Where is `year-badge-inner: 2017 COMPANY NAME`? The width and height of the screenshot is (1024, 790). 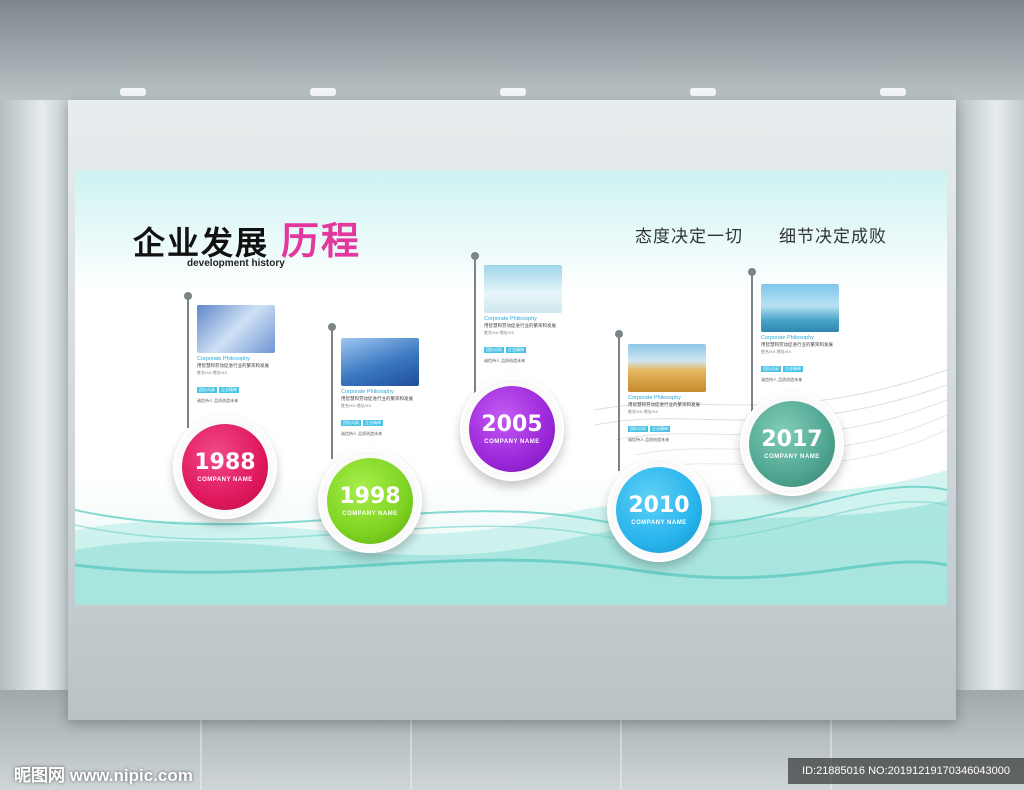 year-badge-inner: 2017 COMPANY NAME is located at coordinates (792, 444).